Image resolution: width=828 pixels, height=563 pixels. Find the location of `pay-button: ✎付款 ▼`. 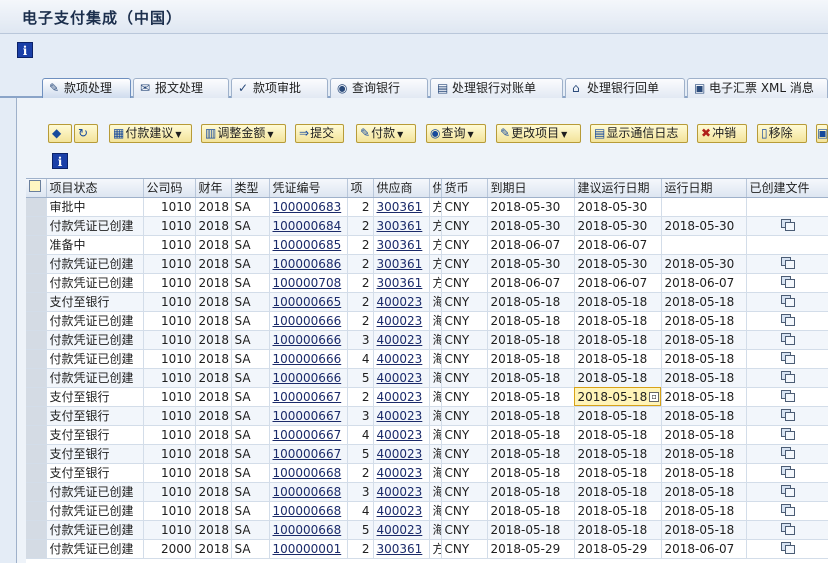

pay-button: ✎付款 ▼ is located at coordinates (386, 133).